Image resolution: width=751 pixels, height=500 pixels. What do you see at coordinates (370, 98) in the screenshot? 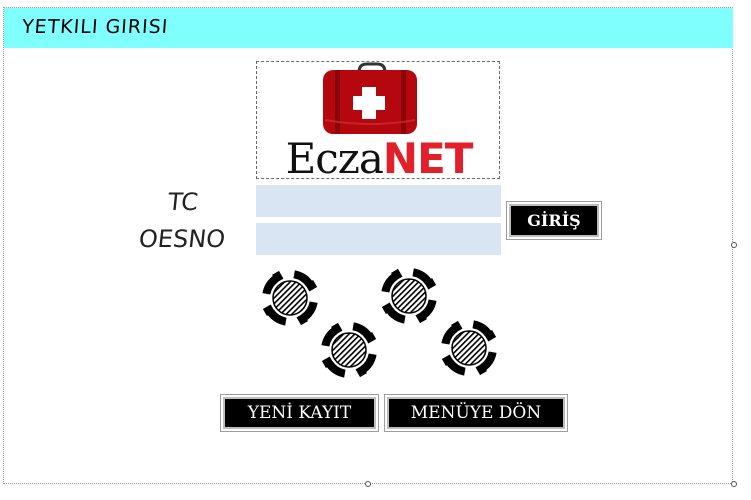
I see `first-aid-kit-icon` at bounding box center [370, 98].